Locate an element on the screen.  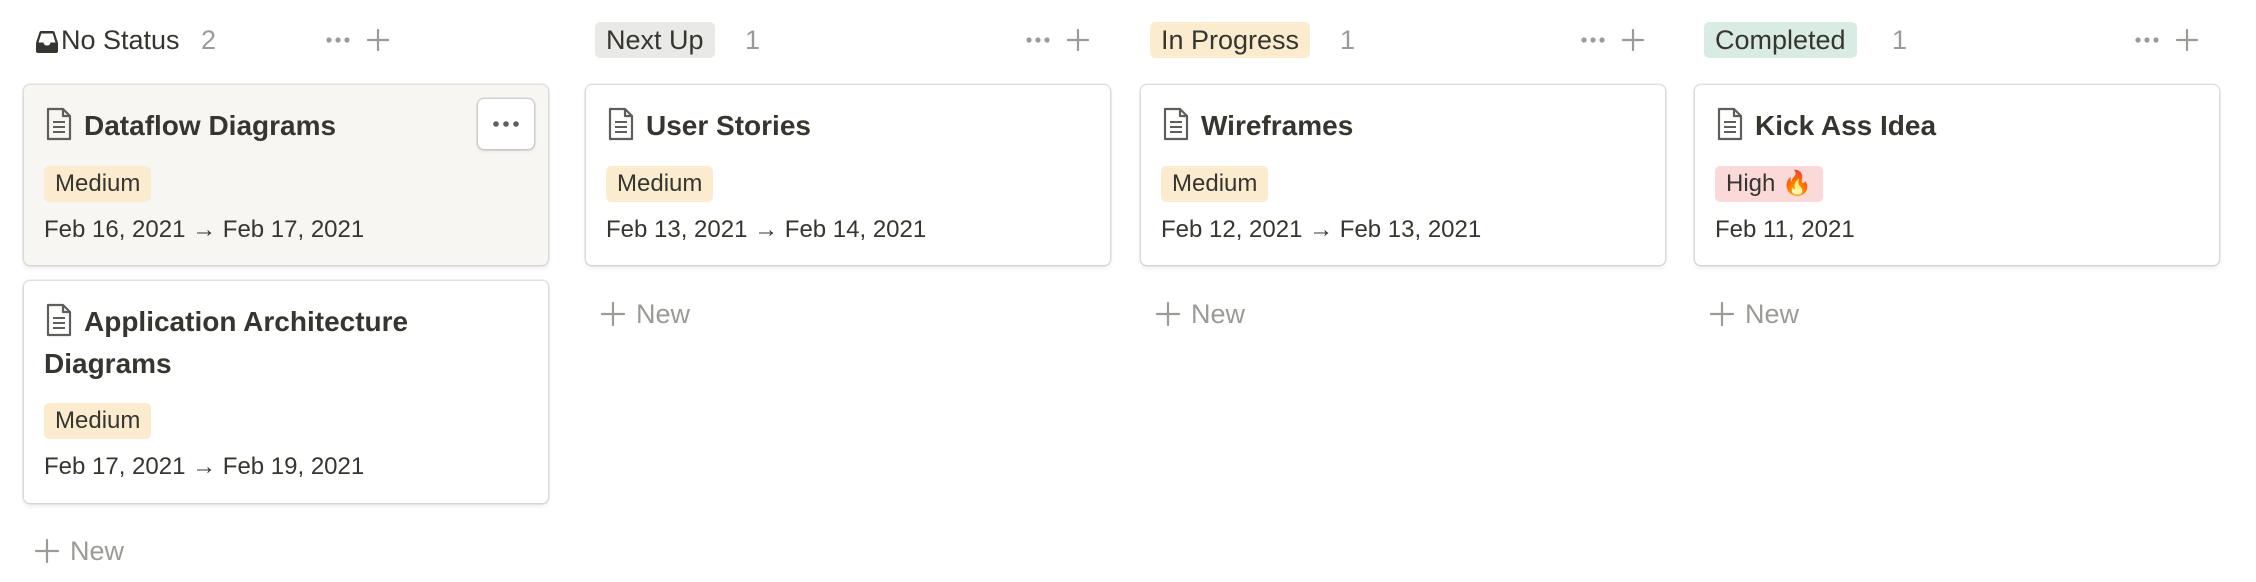
card-title: Wireframes is located at coordinates (1403, 126).